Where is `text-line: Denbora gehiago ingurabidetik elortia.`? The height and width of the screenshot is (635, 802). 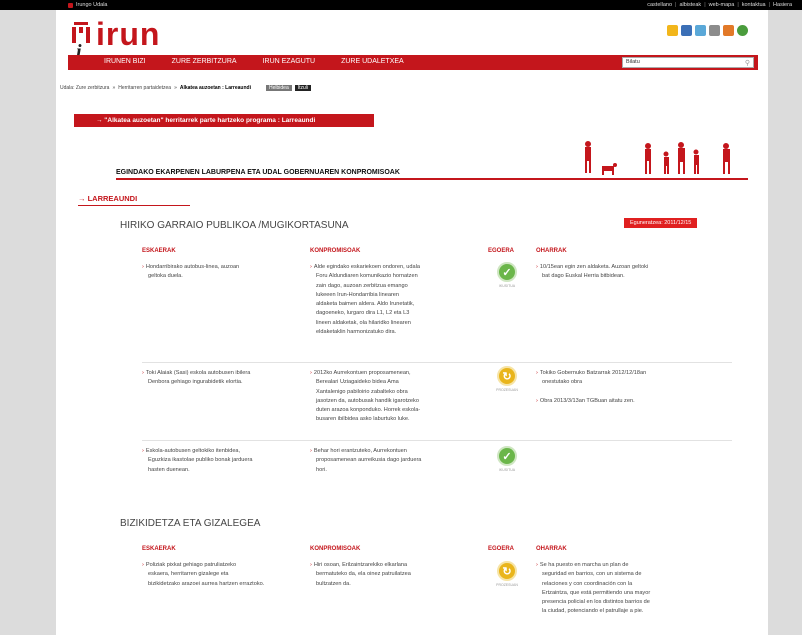
text-line: Denbora gehiago ingurabidetik elortia. is located at coordinates (195, 382).